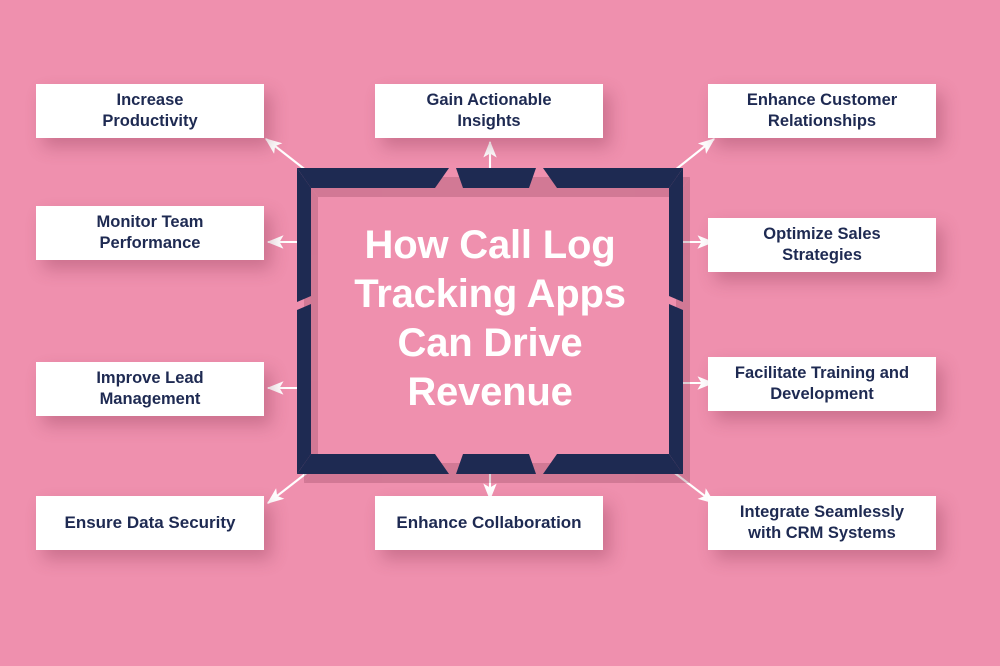  I want to click on card-enhance-collaboration: Enhance Collaboration, so click(489, 523).